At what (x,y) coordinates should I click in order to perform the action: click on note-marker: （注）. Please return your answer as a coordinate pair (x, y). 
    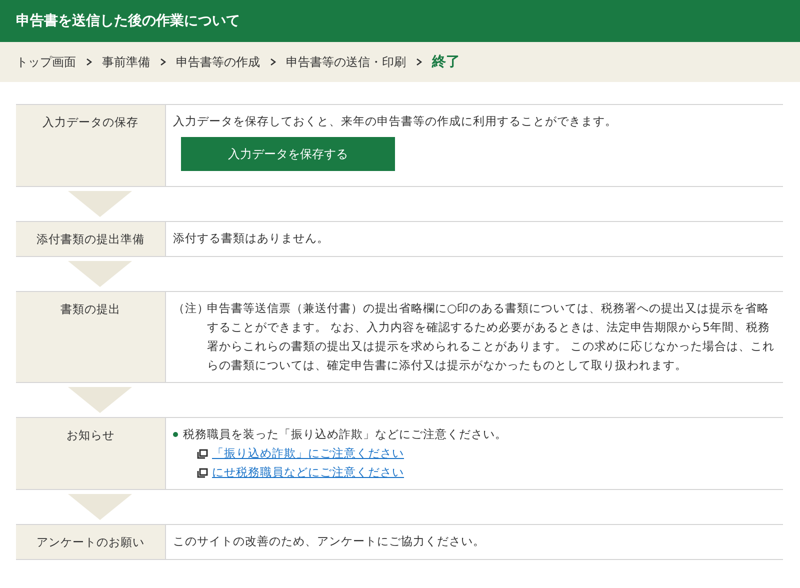
    Looking at the image, I should click on (190, 308).